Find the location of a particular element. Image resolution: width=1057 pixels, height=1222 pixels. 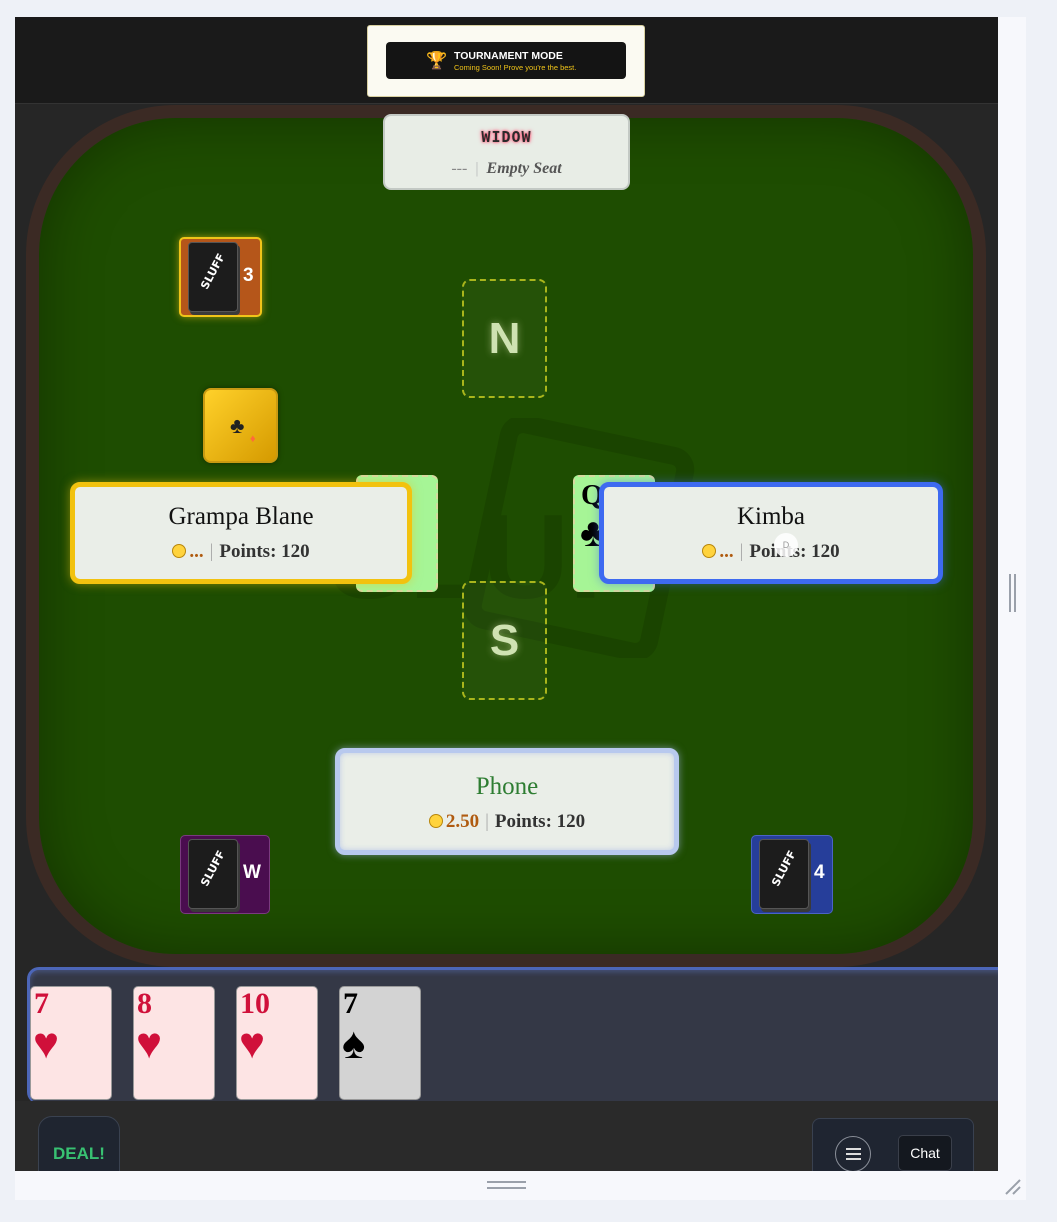

hand-card: 7 ♠ is located at coordinates (380, 1043).